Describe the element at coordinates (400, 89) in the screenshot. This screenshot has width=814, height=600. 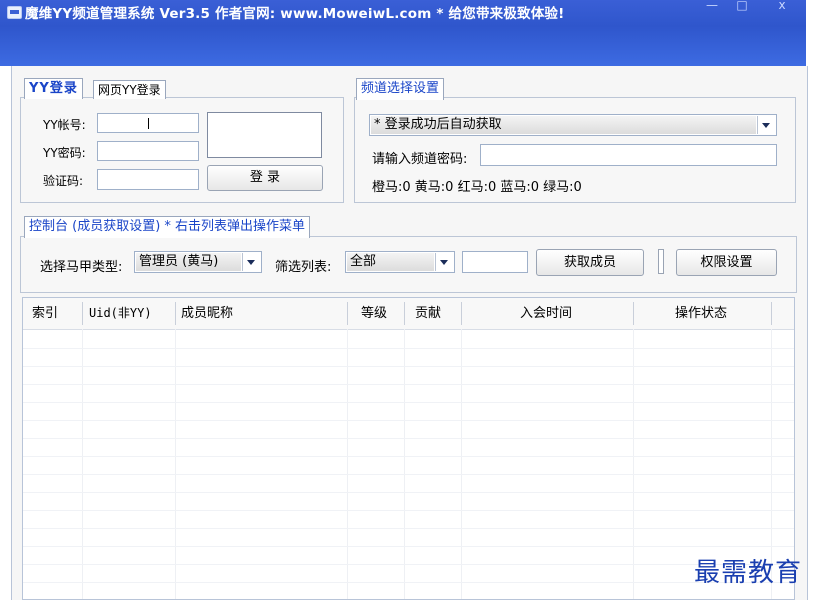
I see `tab-channel-settings: 频道选择设置` at that location.